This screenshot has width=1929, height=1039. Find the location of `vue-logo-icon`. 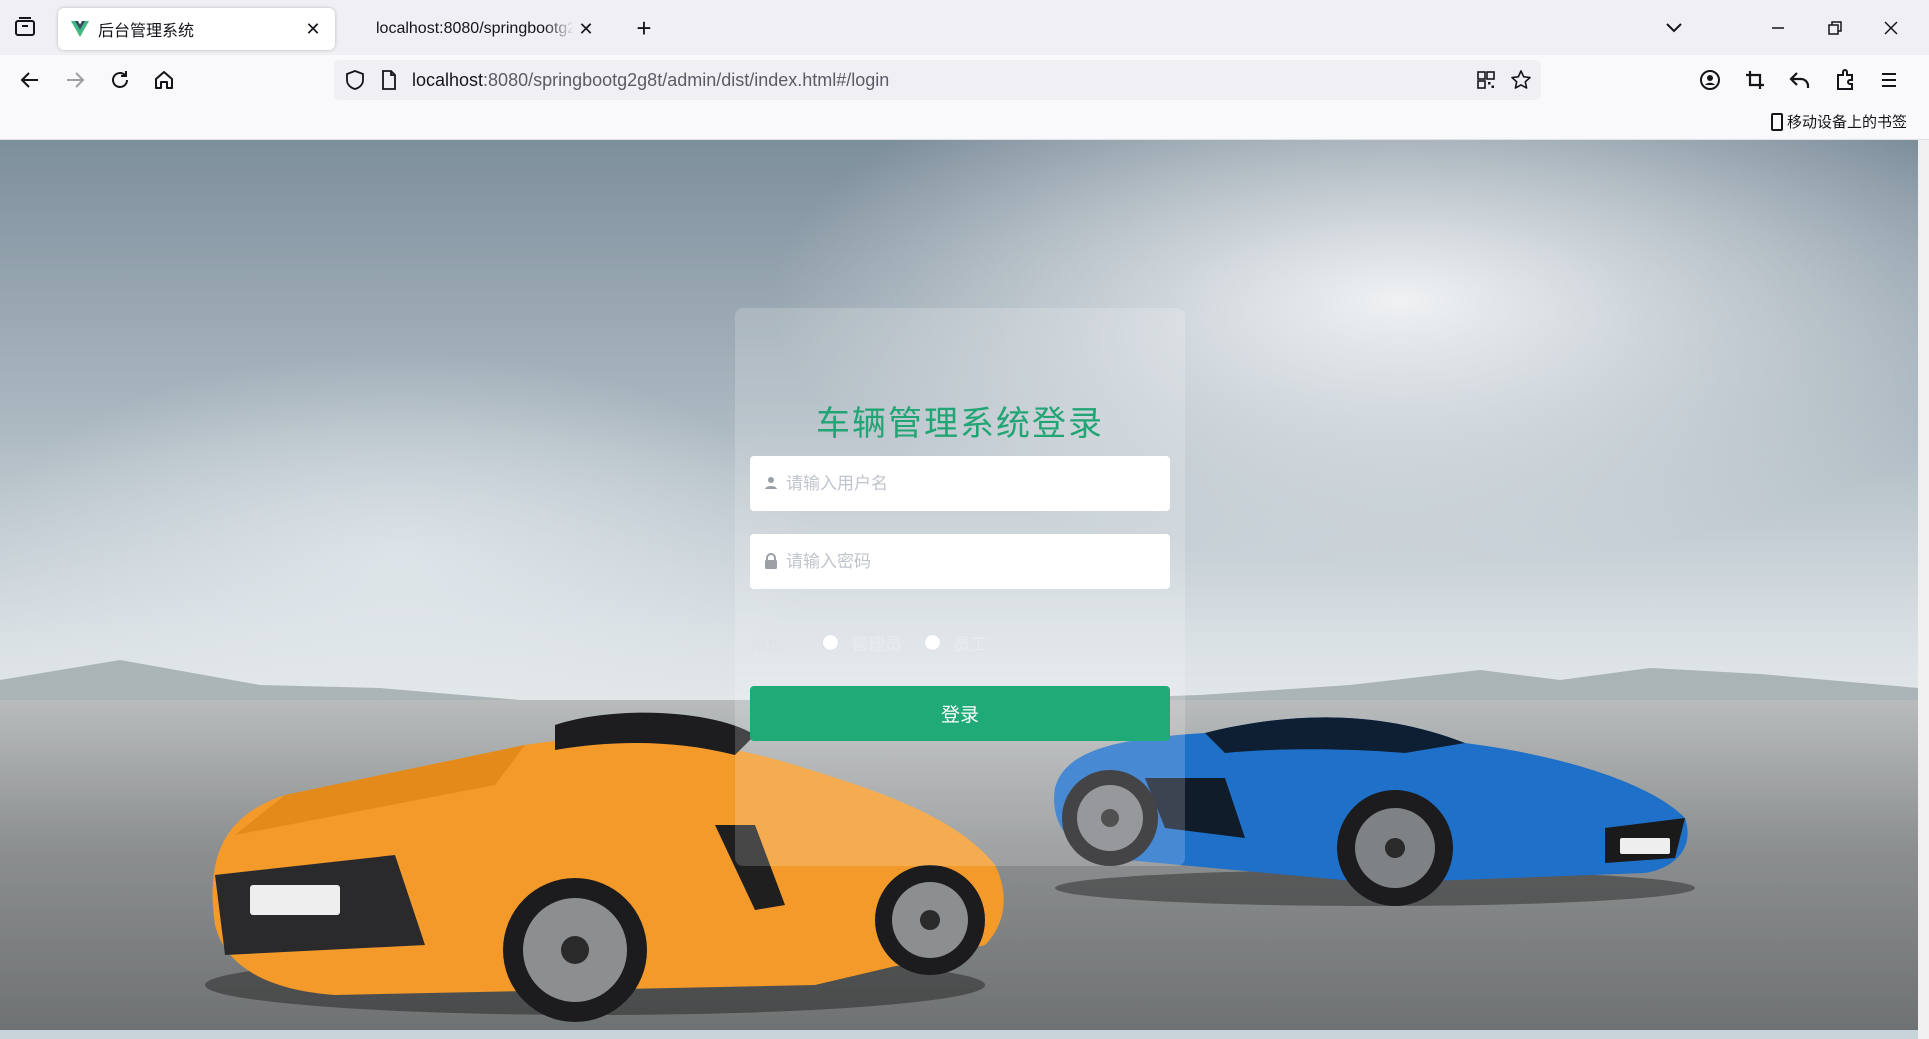

vue-logo-icon is located at coordinates (80, 29).